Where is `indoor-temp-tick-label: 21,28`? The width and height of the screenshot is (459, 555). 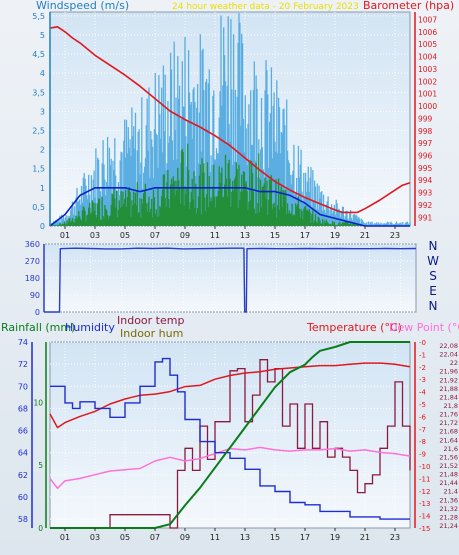 indoor-temp-tick-label: 21,28 is located at coordinates (448, 517).